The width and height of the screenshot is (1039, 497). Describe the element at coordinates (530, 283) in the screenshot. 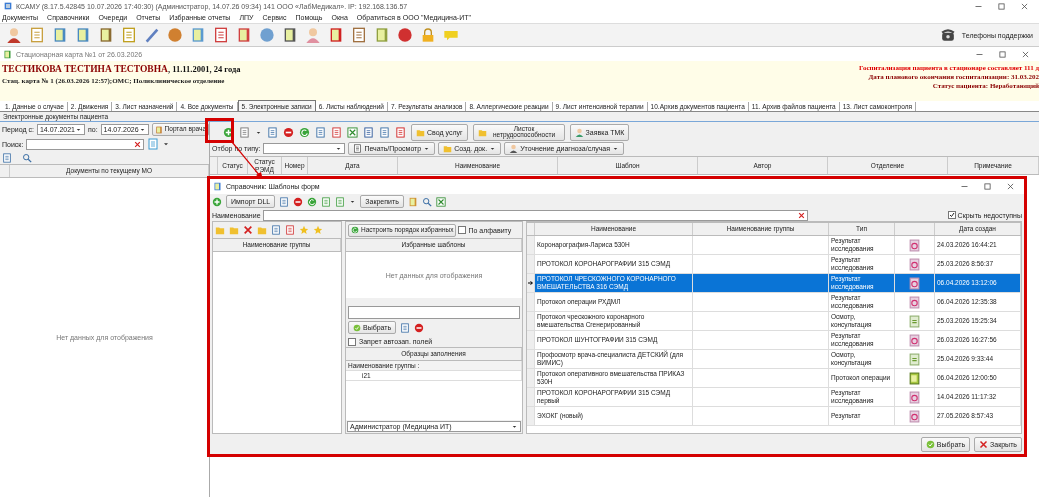

I see `row-pointer-icon` at that location.